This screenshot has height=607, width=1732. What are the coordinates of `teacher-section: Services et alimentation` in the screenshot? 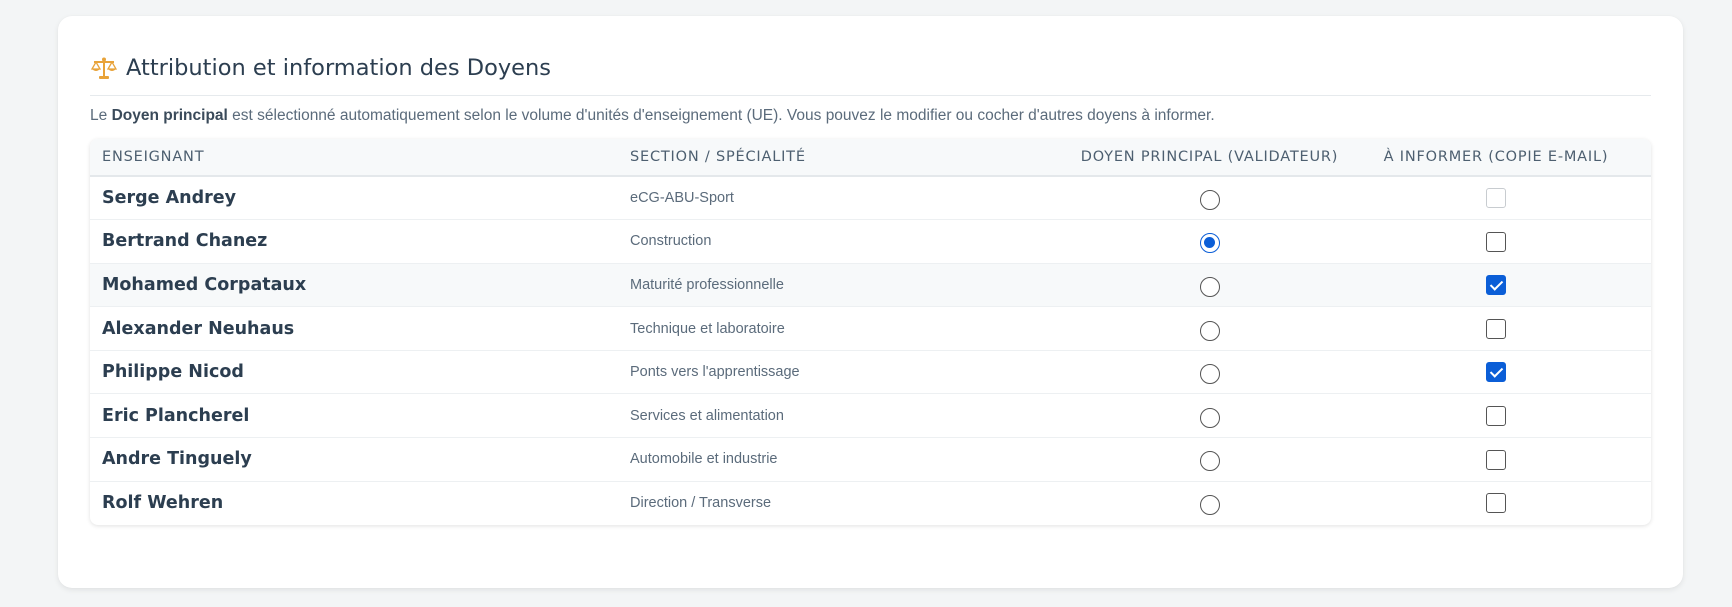 It's located at (707, 415).